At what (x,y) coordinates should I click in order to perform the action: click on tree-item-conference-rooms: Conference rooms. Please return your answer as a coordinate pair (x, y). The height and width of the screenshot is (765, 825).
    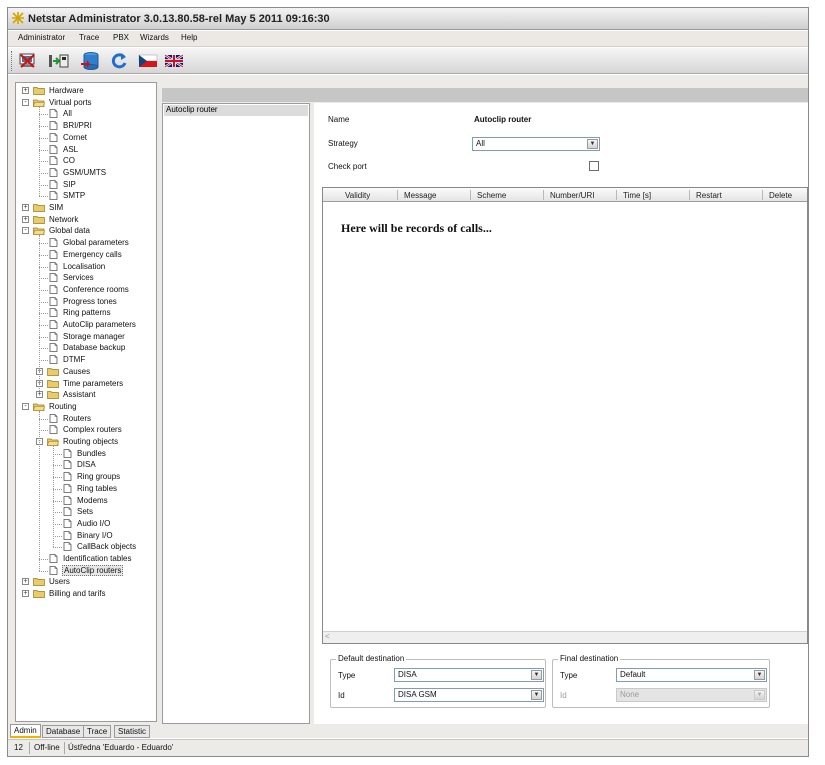
    Looking at the image, I should click on (86, 290).